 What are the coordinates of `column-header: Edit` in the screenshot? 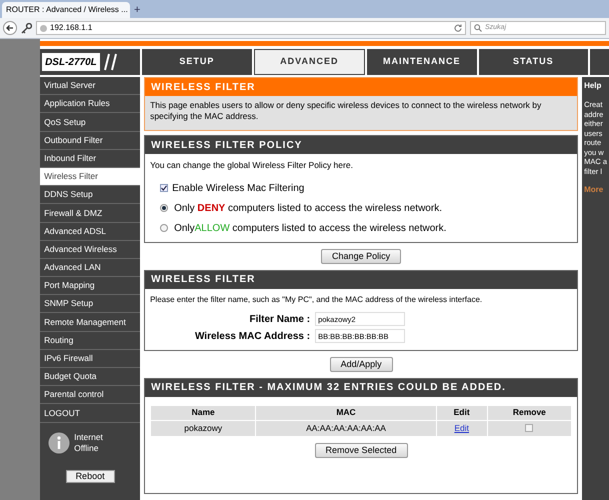 It's located at (461, 413).